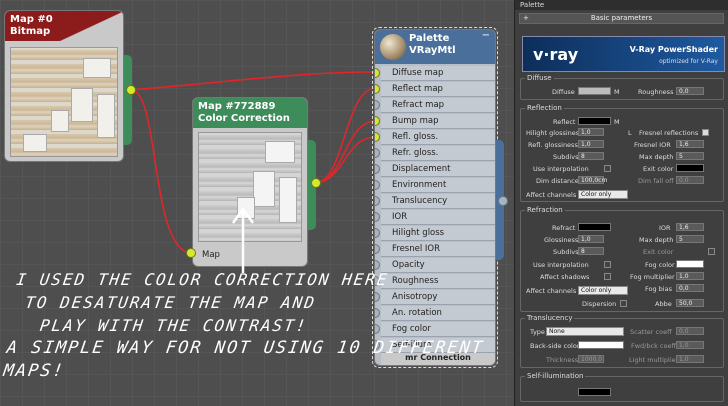 The width and height of the screenshot is (728, 406). Describe the element at coordinates (594, 392) in the screenshot. I see `self-illum-swatch` at that location.